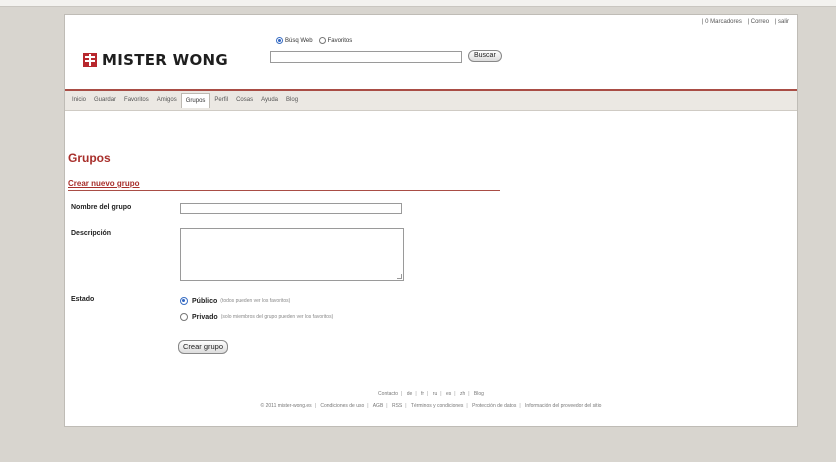 This screenshot has height=462, width=836. I want to click on group-name-input, so click(291, 208).